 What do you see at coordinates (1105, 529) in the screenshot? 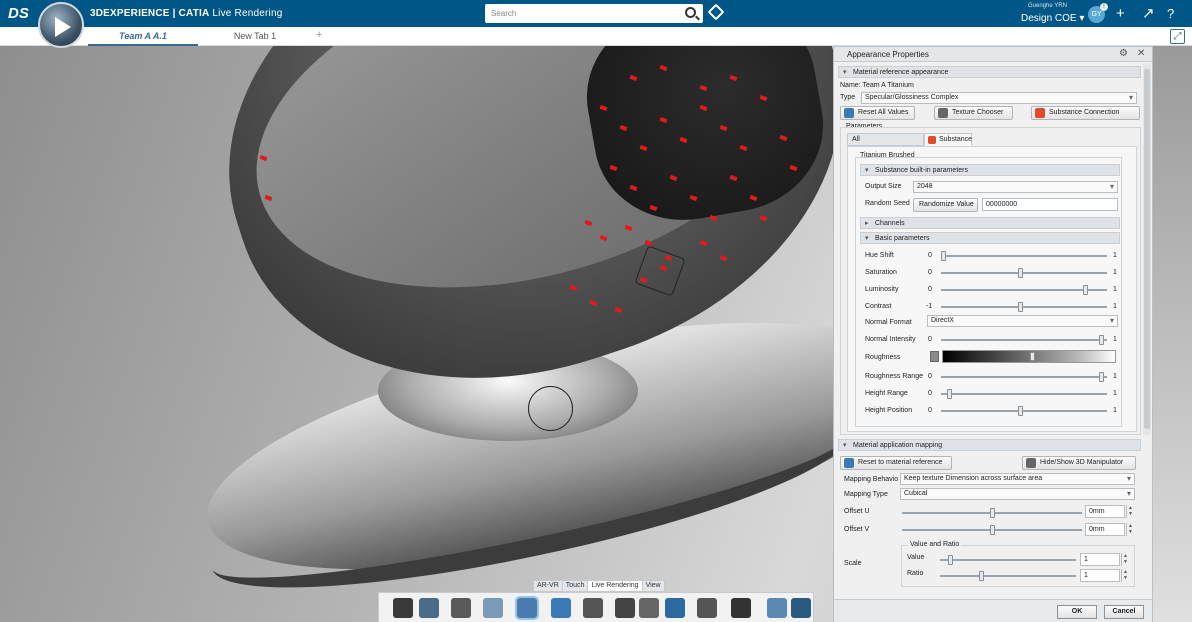
I see `offset-v-input: 0mm` at bounding box center [1105, 529].